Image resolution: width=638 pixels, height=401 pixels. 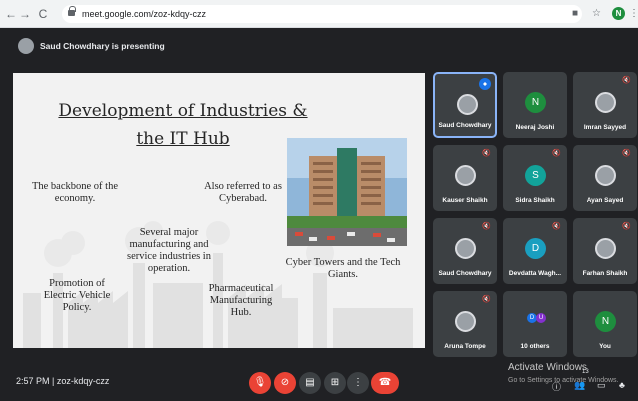 I want to click on participant-tile: 🔇 Aruna Tompe, so click(x=465, y=324).